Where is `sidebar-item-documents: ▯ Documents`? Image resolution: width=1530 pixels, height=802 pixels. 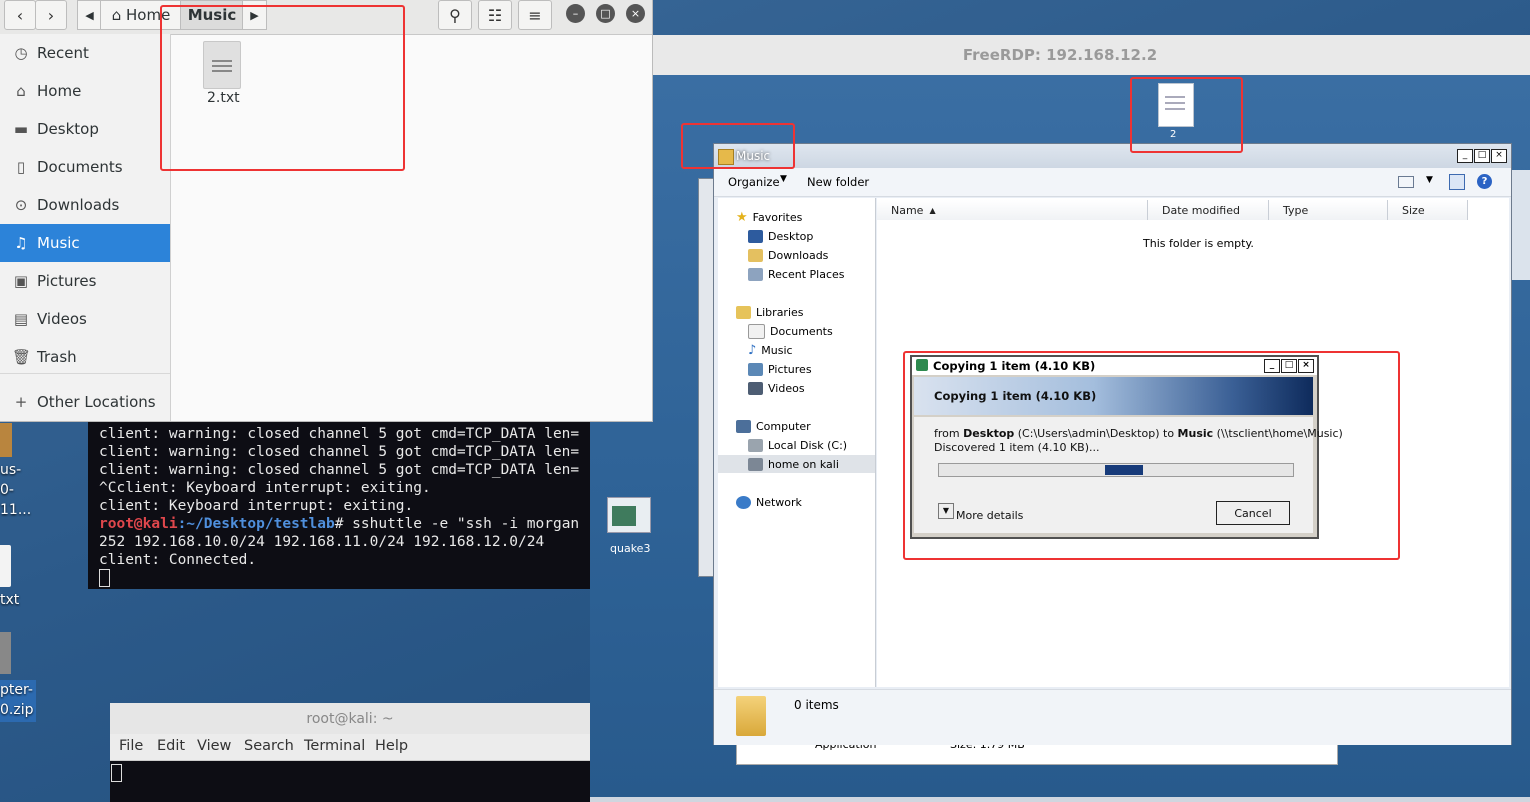 sidebar-item-documents: ▯ Documents is located at coordinates (85, 167).